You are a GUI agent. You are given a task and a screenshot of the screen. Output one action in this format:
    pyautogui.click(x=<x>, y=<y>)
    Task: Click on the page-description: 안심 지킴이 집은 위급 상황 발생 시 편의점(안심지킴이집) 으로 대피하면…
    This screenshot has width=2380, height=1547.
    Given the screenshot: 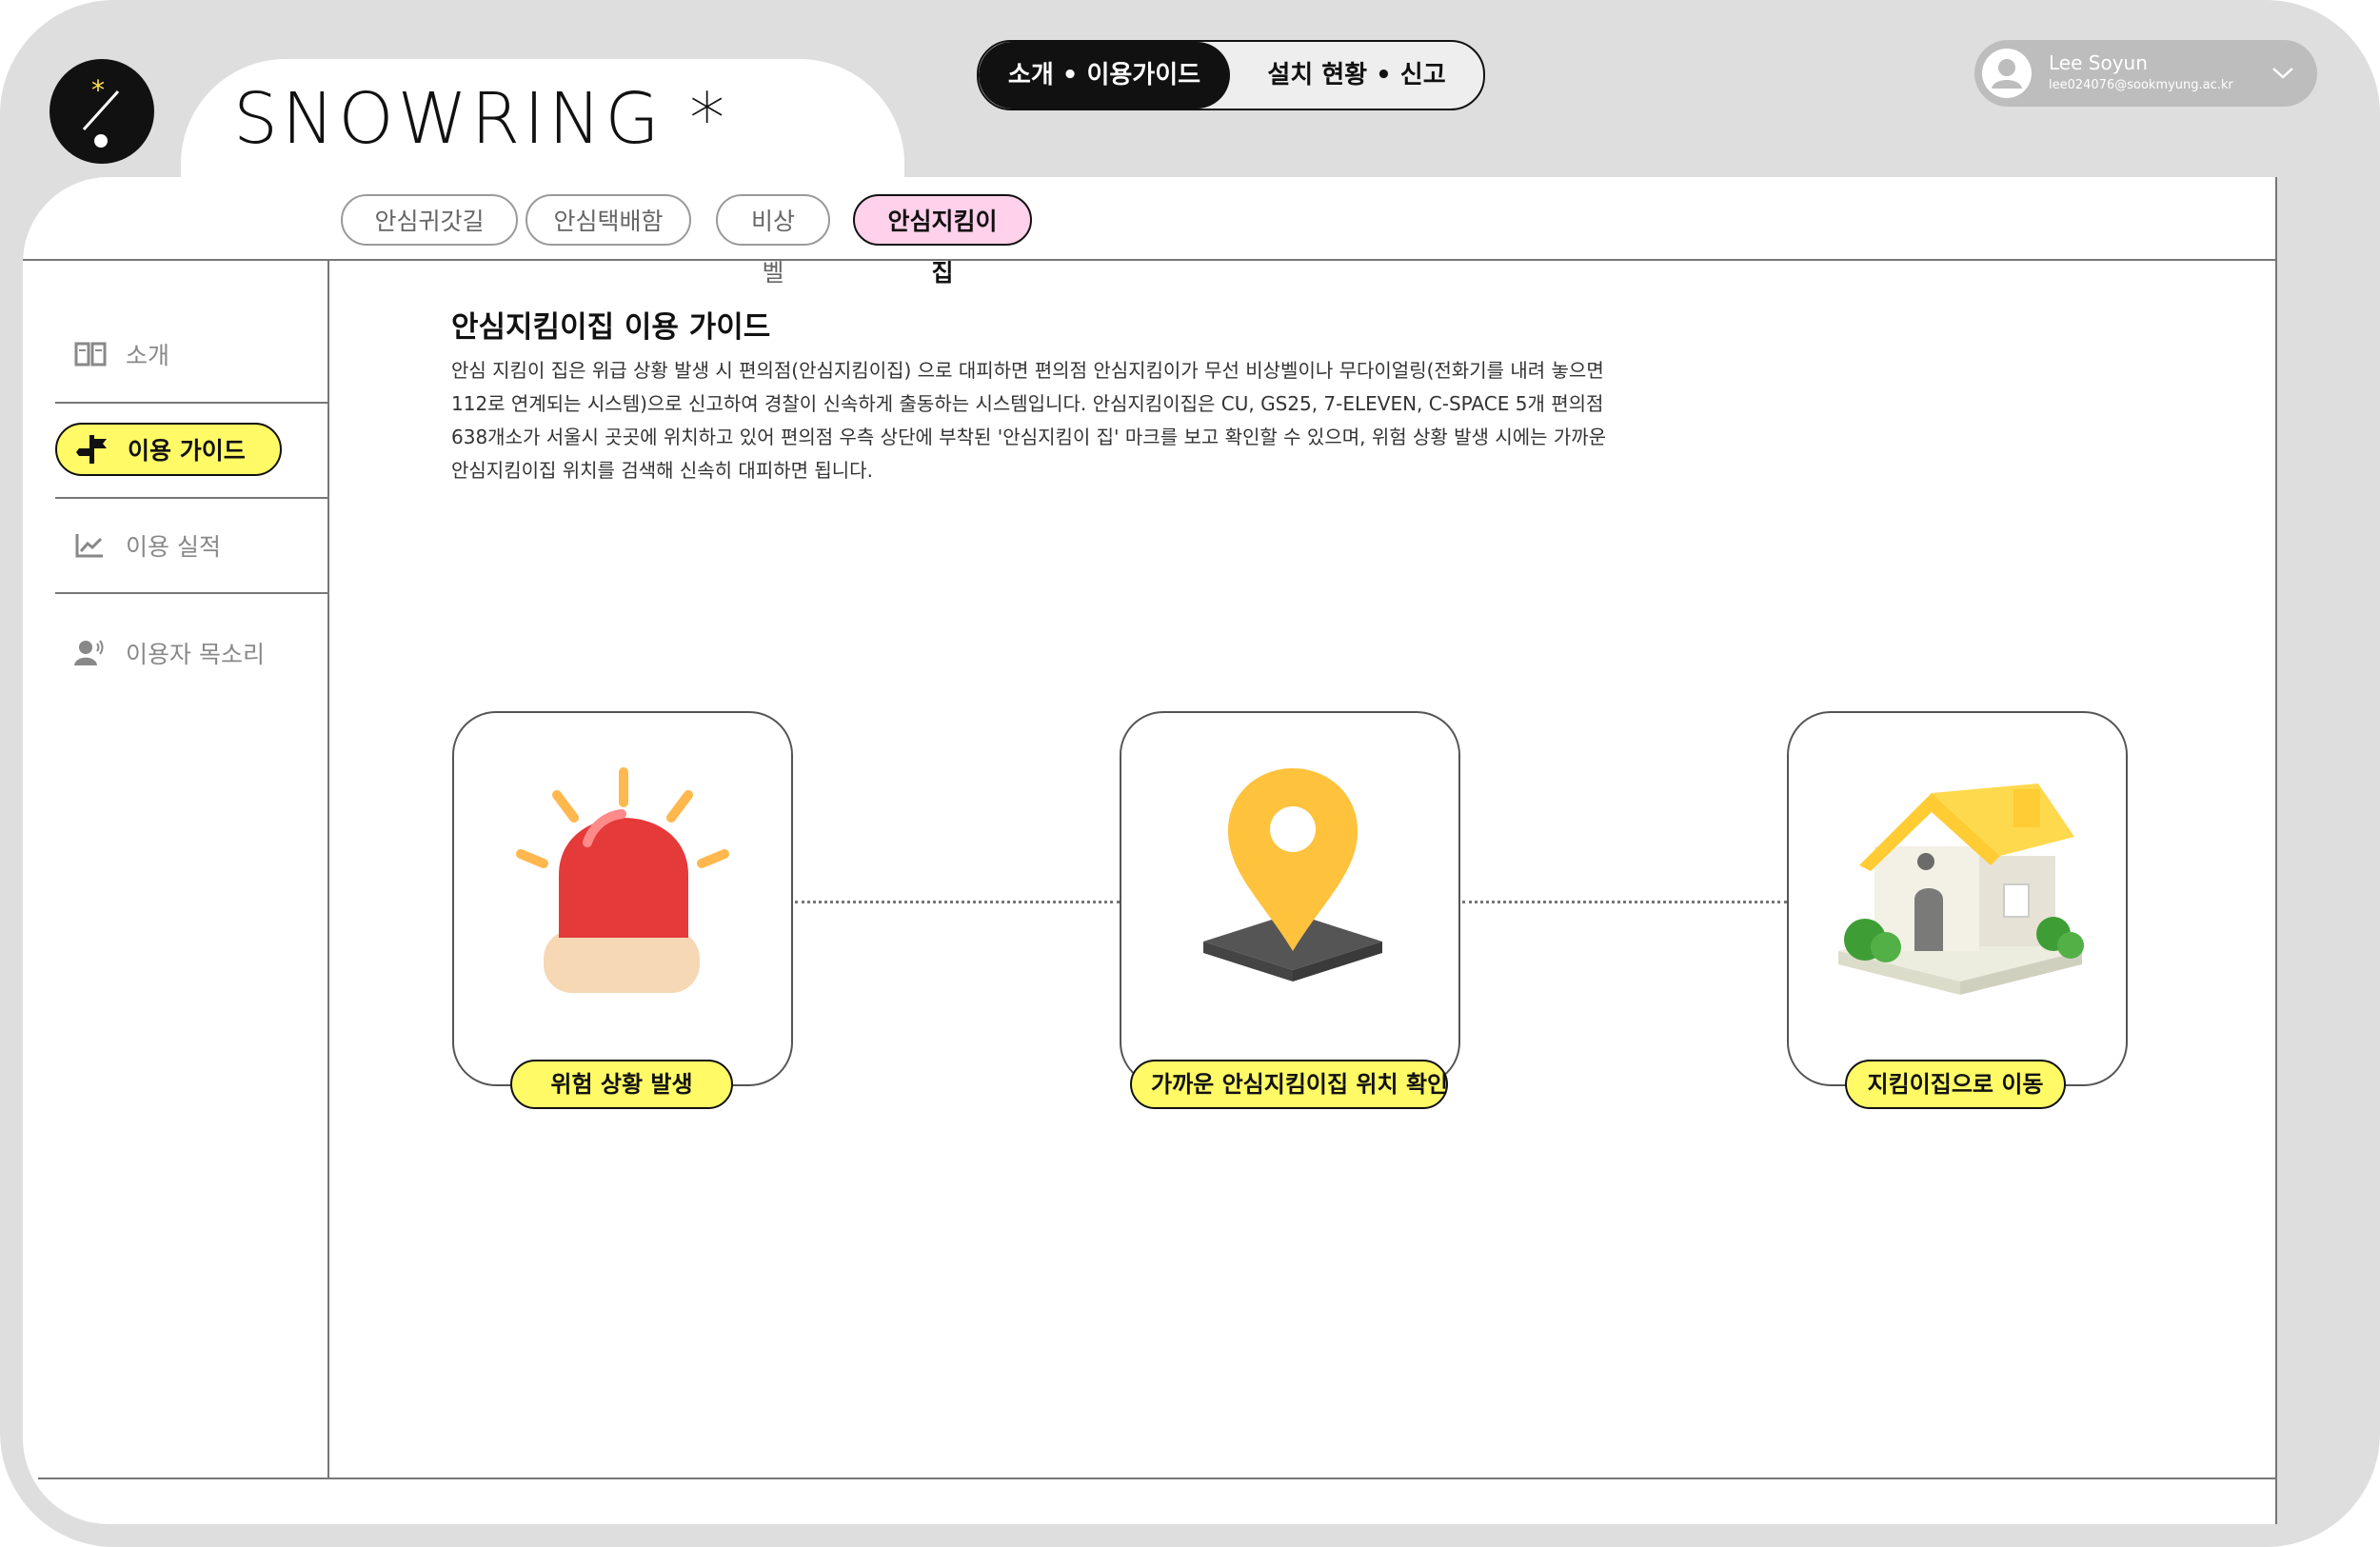 What is the action you would take?
    pyautogui.click(x=1029, y=420)
    